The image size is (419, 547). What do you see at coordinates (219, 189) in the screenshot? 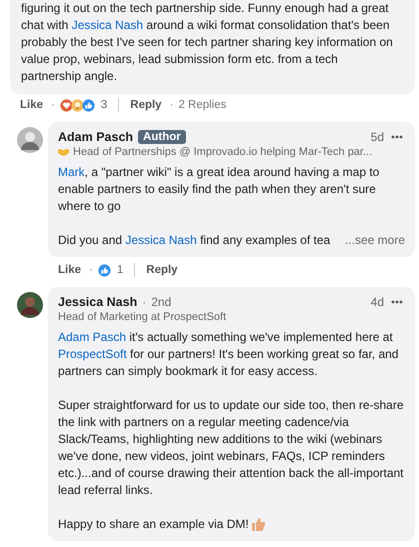
I see `comment-text: Mark, a "partner wiki" is a great idea around having a map to enable partners to easily find the path when they aren't sure where to go` at bounding box center [219, 189].